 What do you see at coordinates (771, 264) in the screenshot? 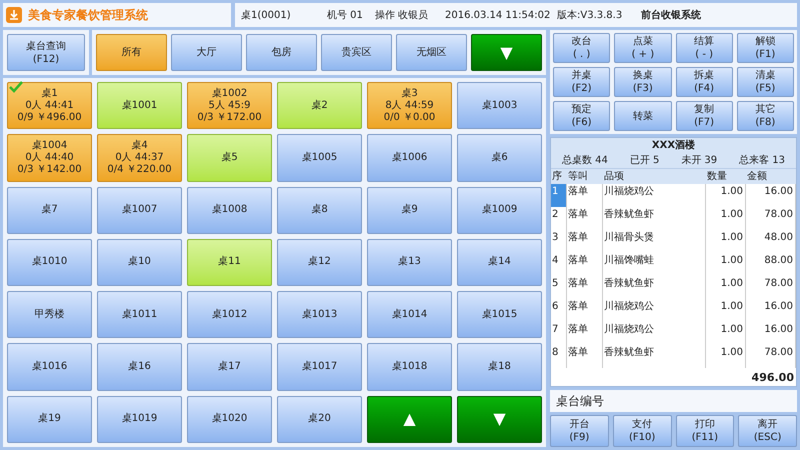
I see `table-cell: 88.00` at bounding box center [771, 264].